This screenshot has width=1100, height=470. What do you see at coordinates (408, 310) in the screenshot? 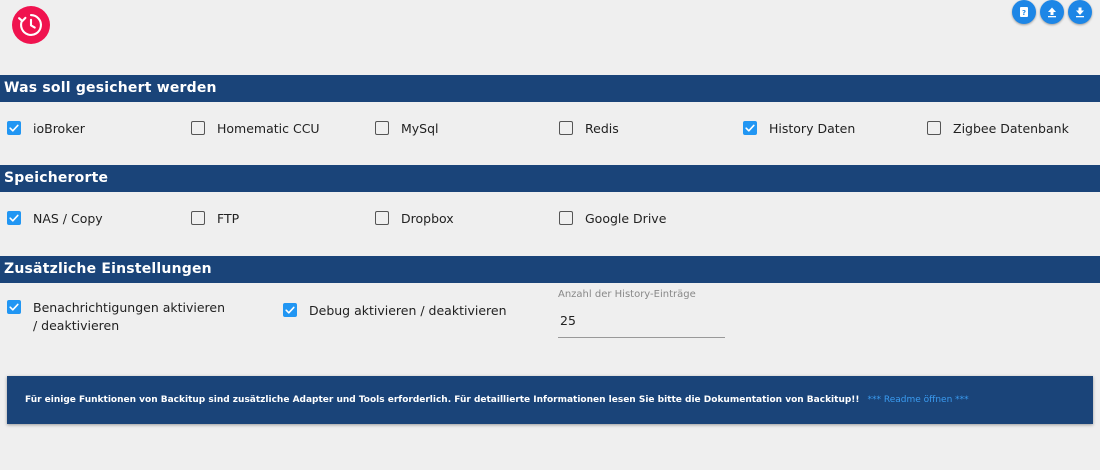
I see `checkbox-label: Debug aktivieren / deaktivieren` at bounding box center [408, 310].